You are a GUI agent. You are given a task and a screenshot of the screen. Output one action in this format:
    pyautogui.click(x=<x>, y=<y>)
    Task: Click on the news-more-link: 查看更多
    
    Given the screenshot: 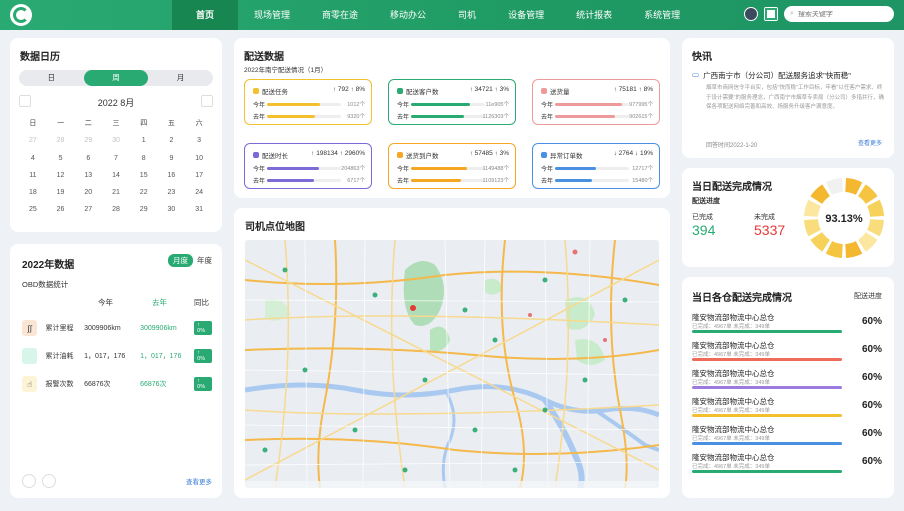 What is the action you would take?
    pyautogui.click(x=870, y=142)
    